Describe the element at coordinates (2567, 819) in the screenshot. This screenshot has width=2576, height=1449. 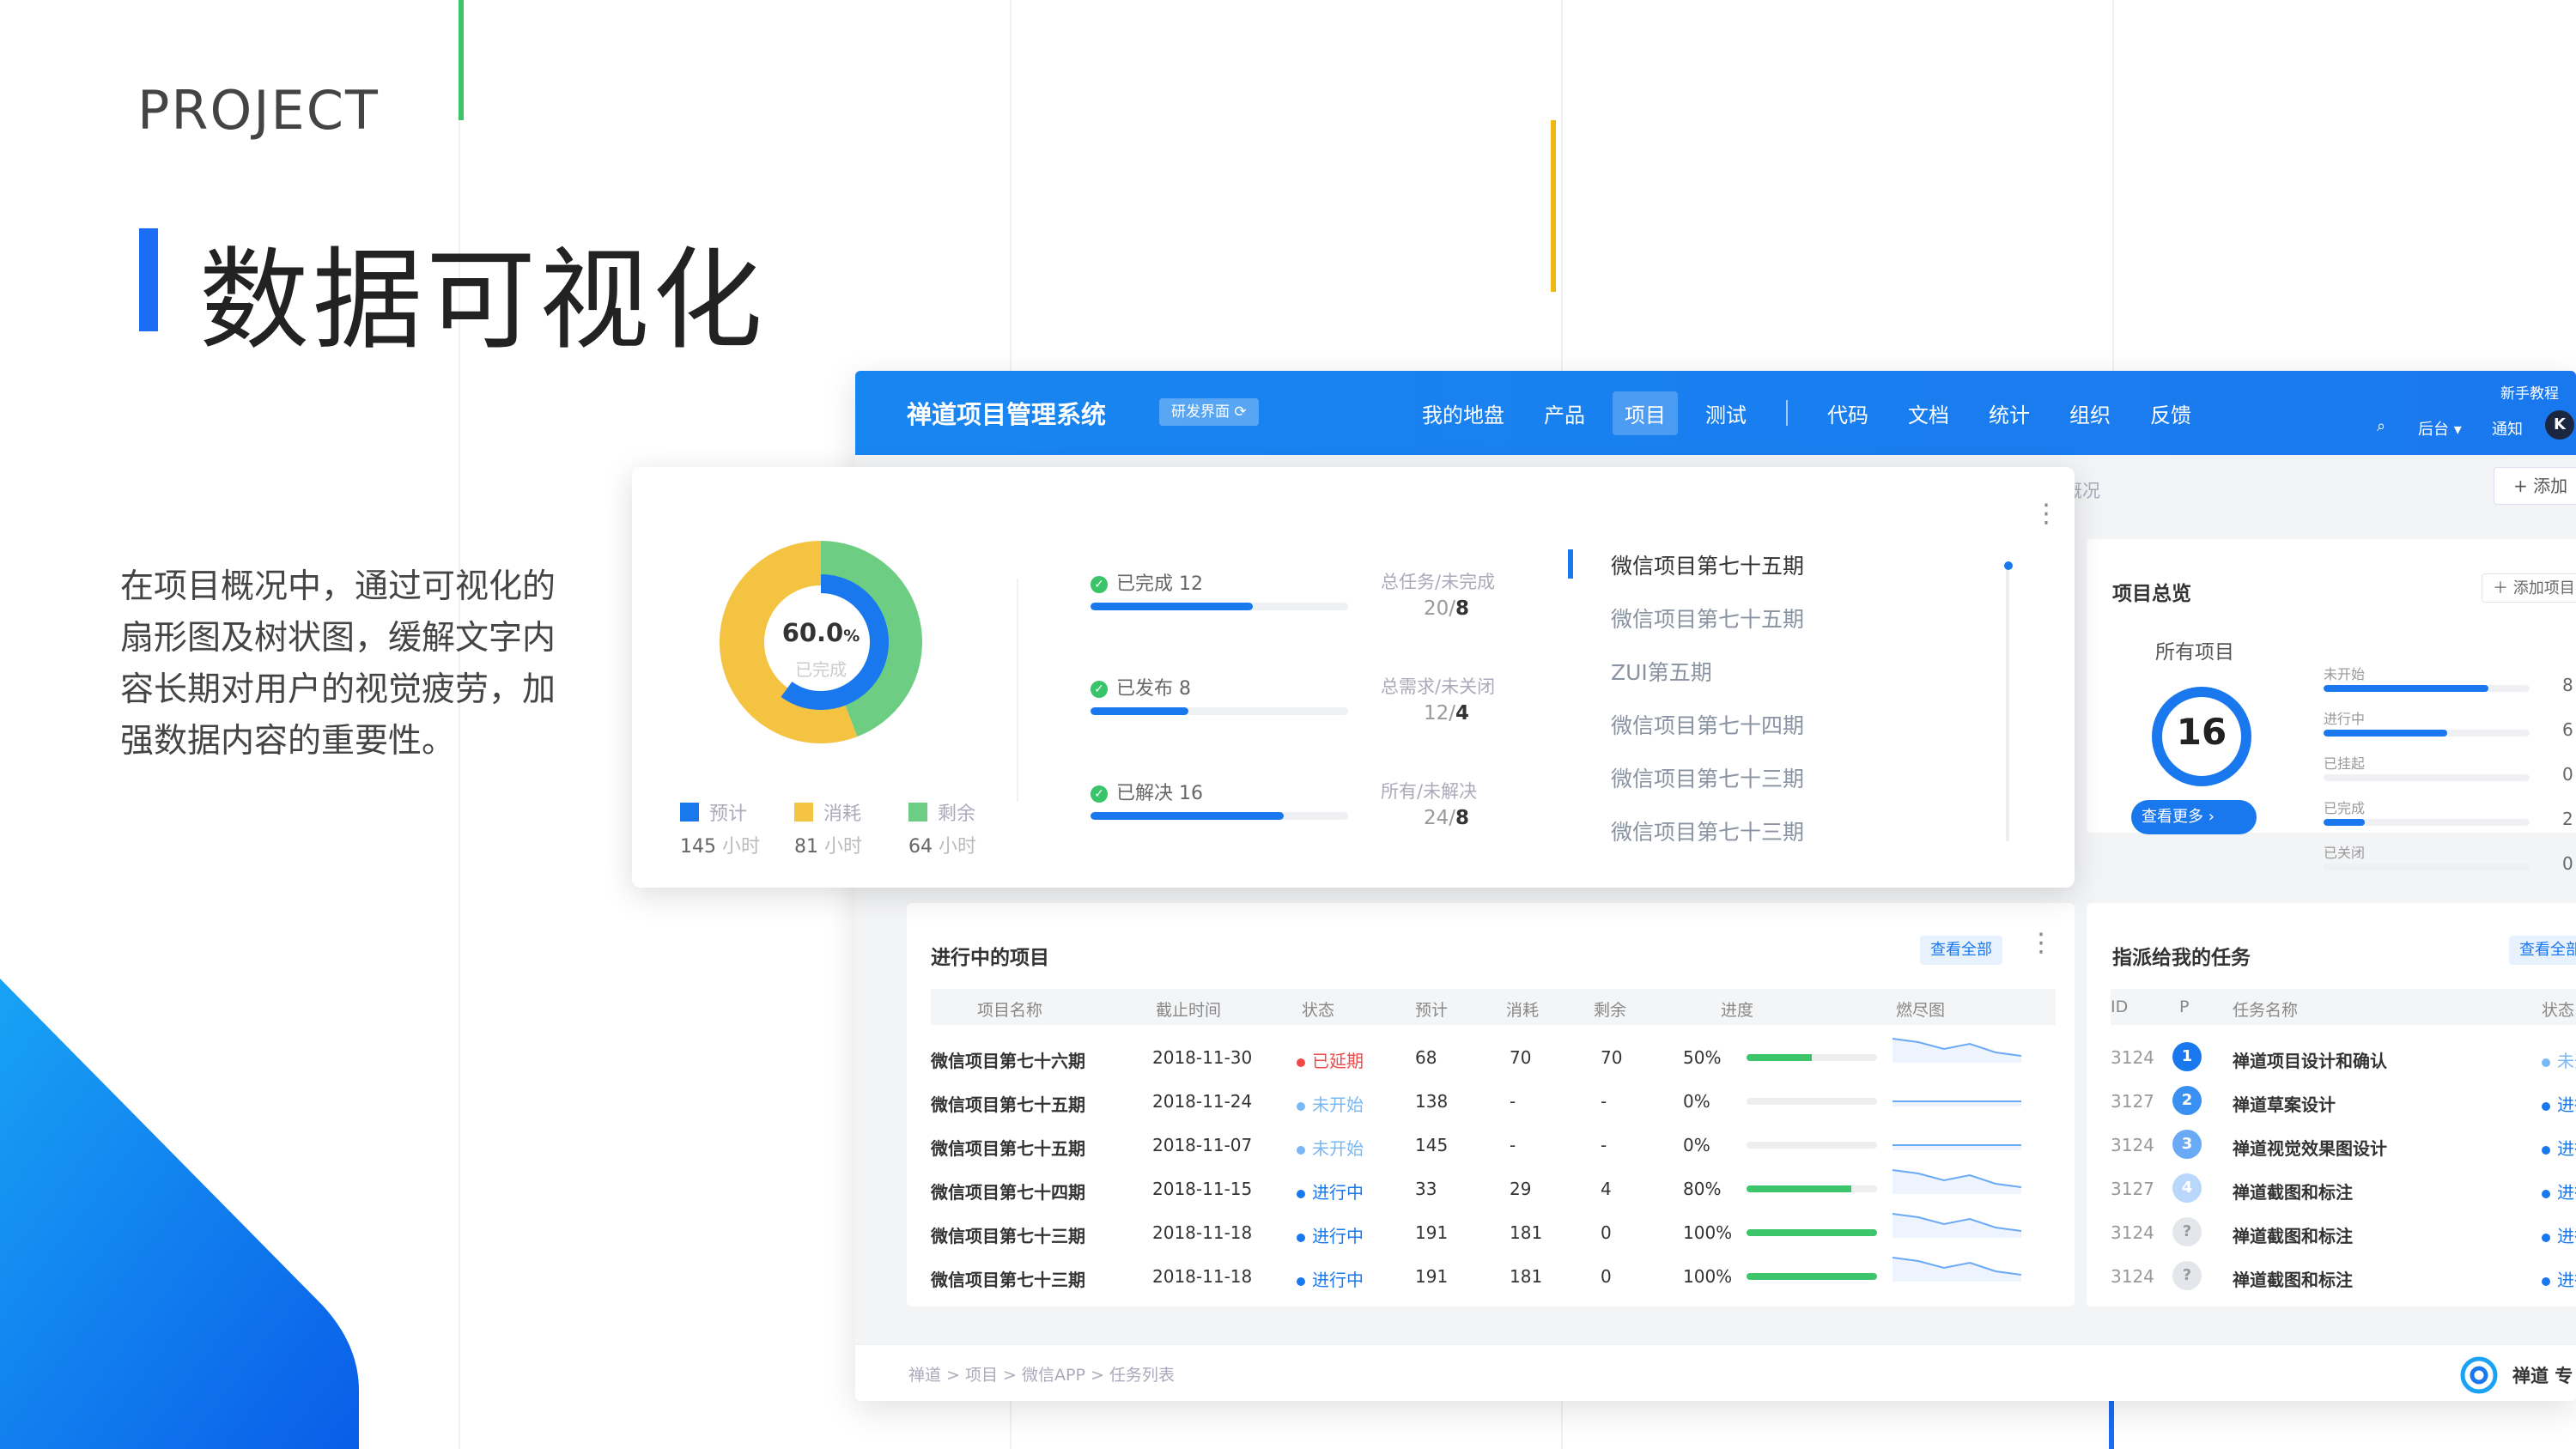
I see `status-count: 2` at that location.